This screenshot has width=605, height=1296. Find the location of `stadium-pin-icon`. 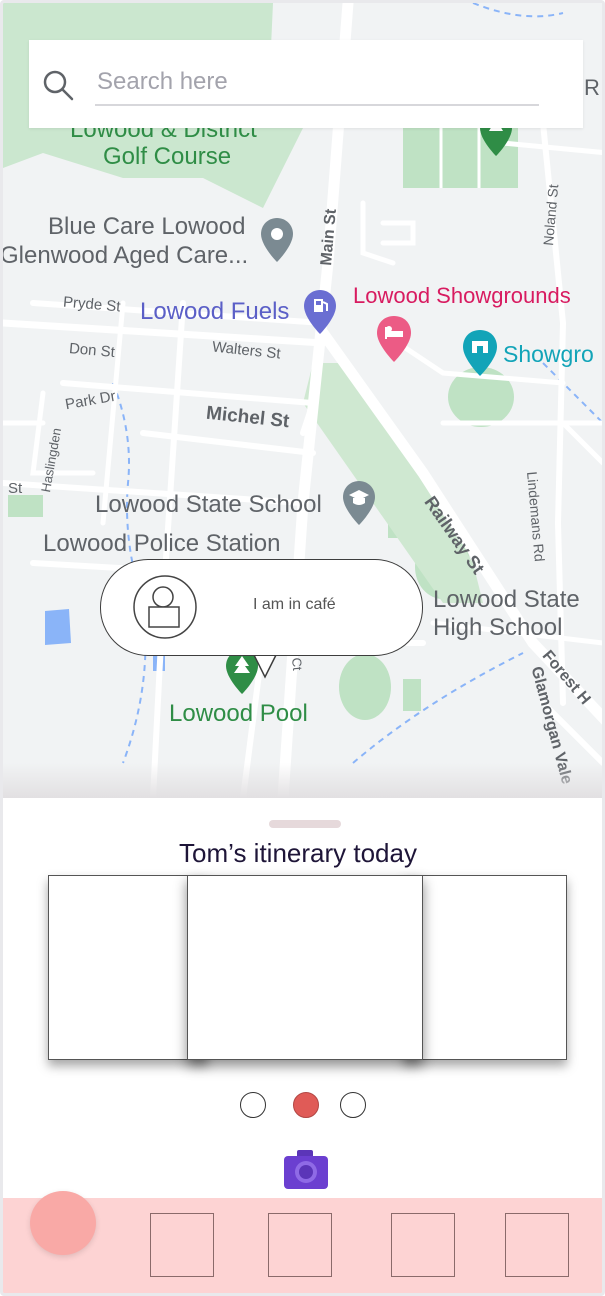

stadium-pin-icon is located at coordinates (480, 353).